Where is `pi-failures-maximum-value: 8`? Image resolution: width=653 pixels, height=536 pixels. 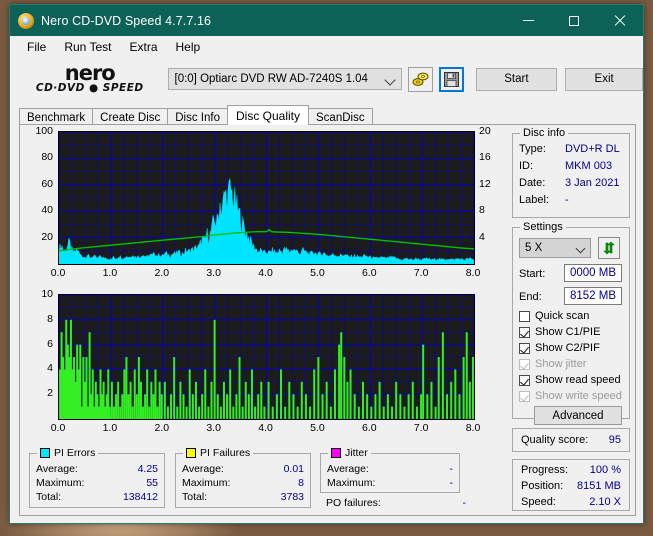 pi-failures-maximum-value: 8 is located at coordinates (301, 483).